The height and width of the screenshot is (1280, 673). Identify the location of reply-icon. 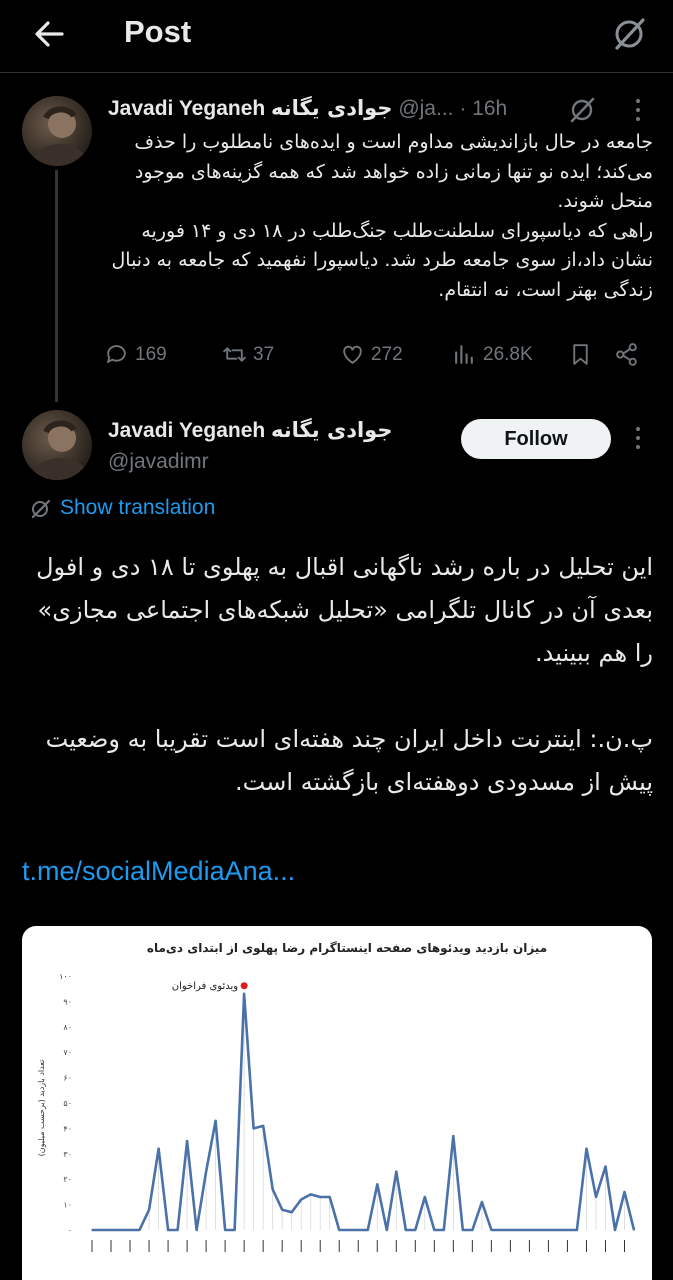
(116, 354).